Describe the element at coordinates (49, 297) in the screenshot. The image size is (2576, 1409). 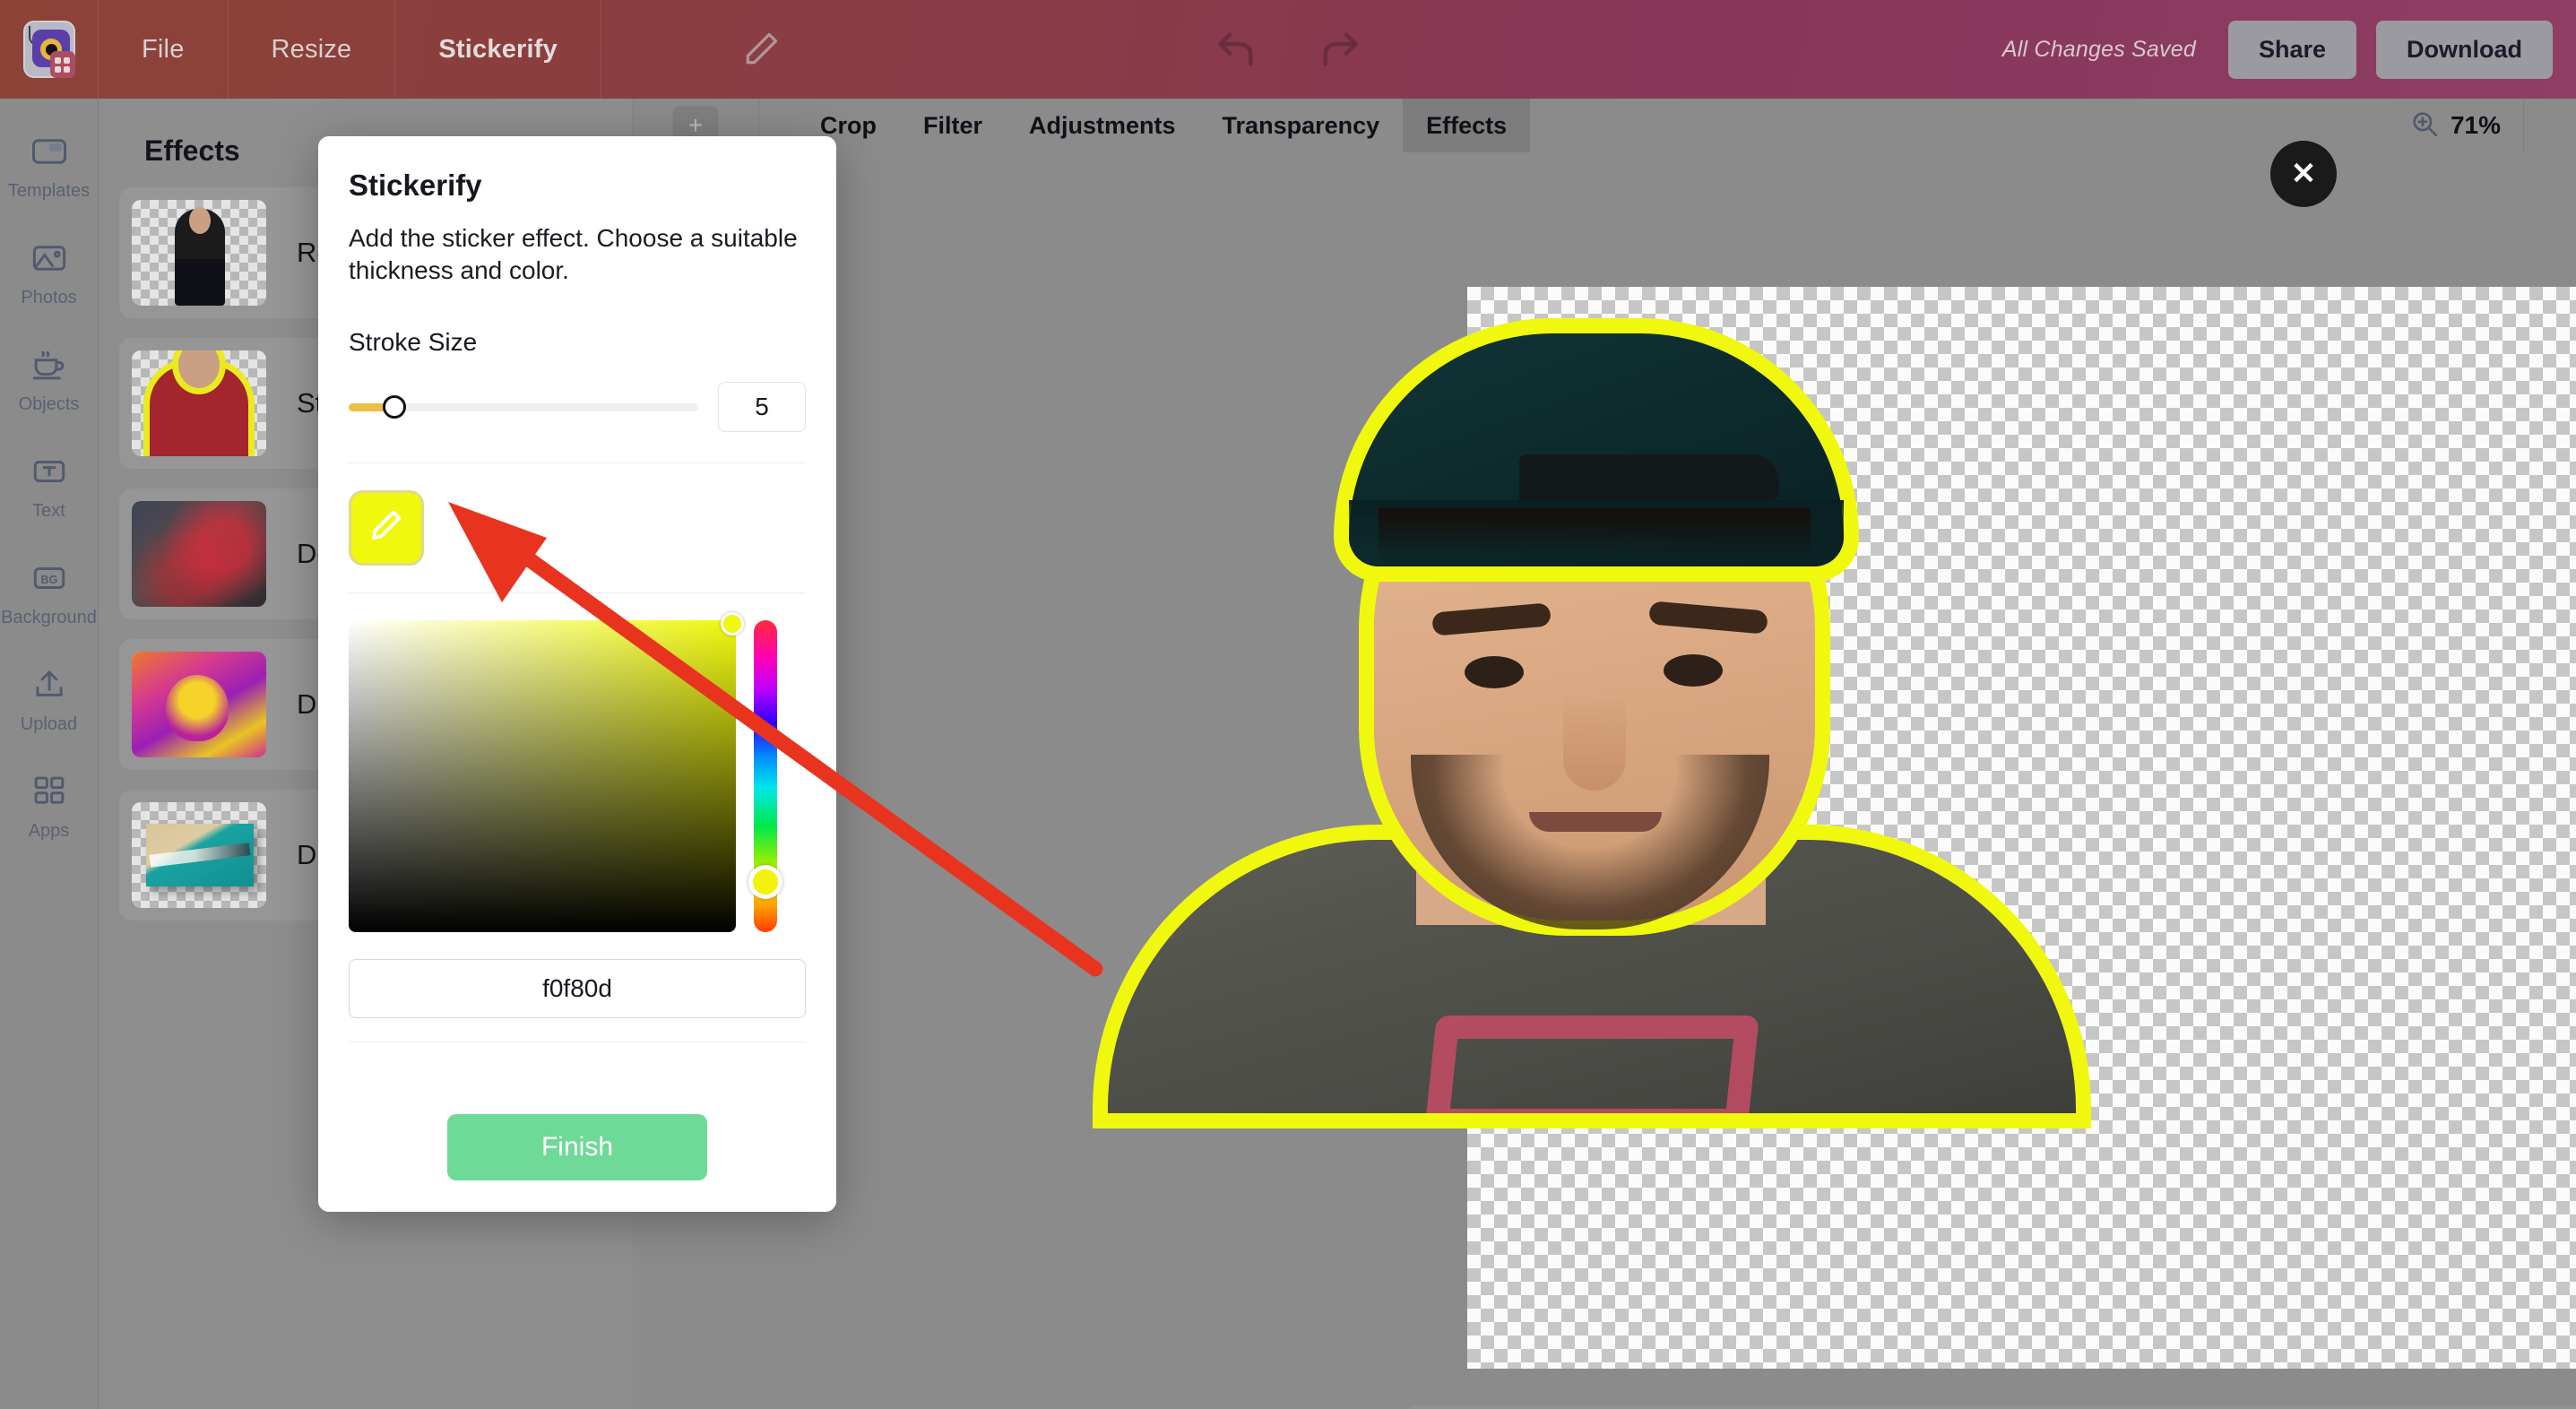
I see `sidebar-item-photos-label: Photos` at that location.